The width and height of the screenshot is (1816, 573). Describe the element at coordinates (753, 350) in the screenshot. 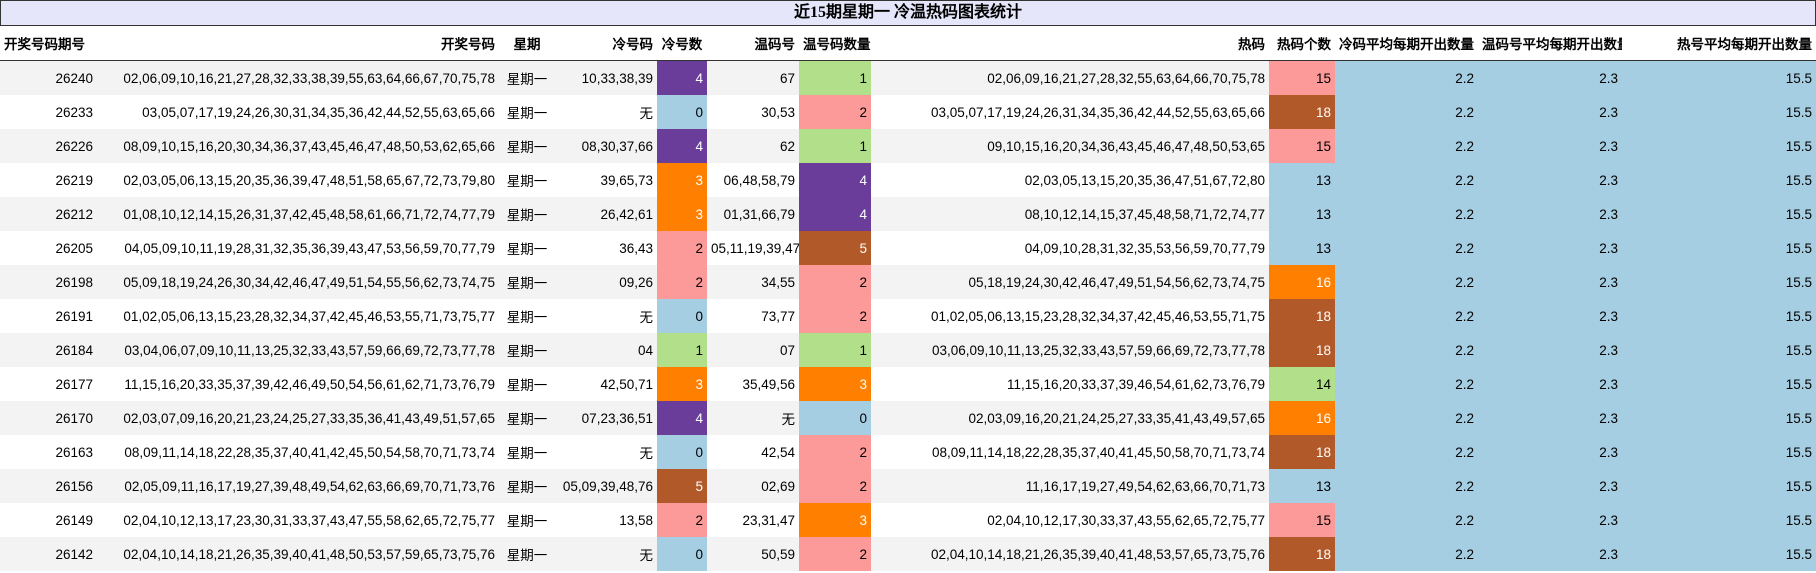

I see `cell-warm-numbers: 07` at that location.